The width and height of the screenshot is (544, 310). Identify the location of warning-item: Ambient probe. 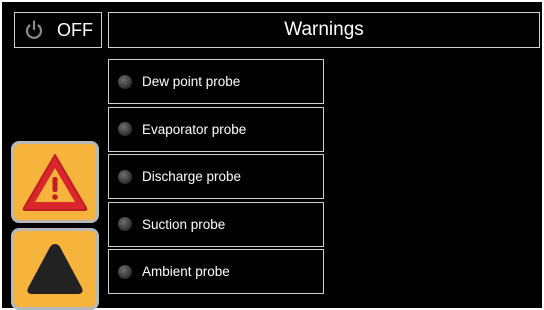
(216, 271).